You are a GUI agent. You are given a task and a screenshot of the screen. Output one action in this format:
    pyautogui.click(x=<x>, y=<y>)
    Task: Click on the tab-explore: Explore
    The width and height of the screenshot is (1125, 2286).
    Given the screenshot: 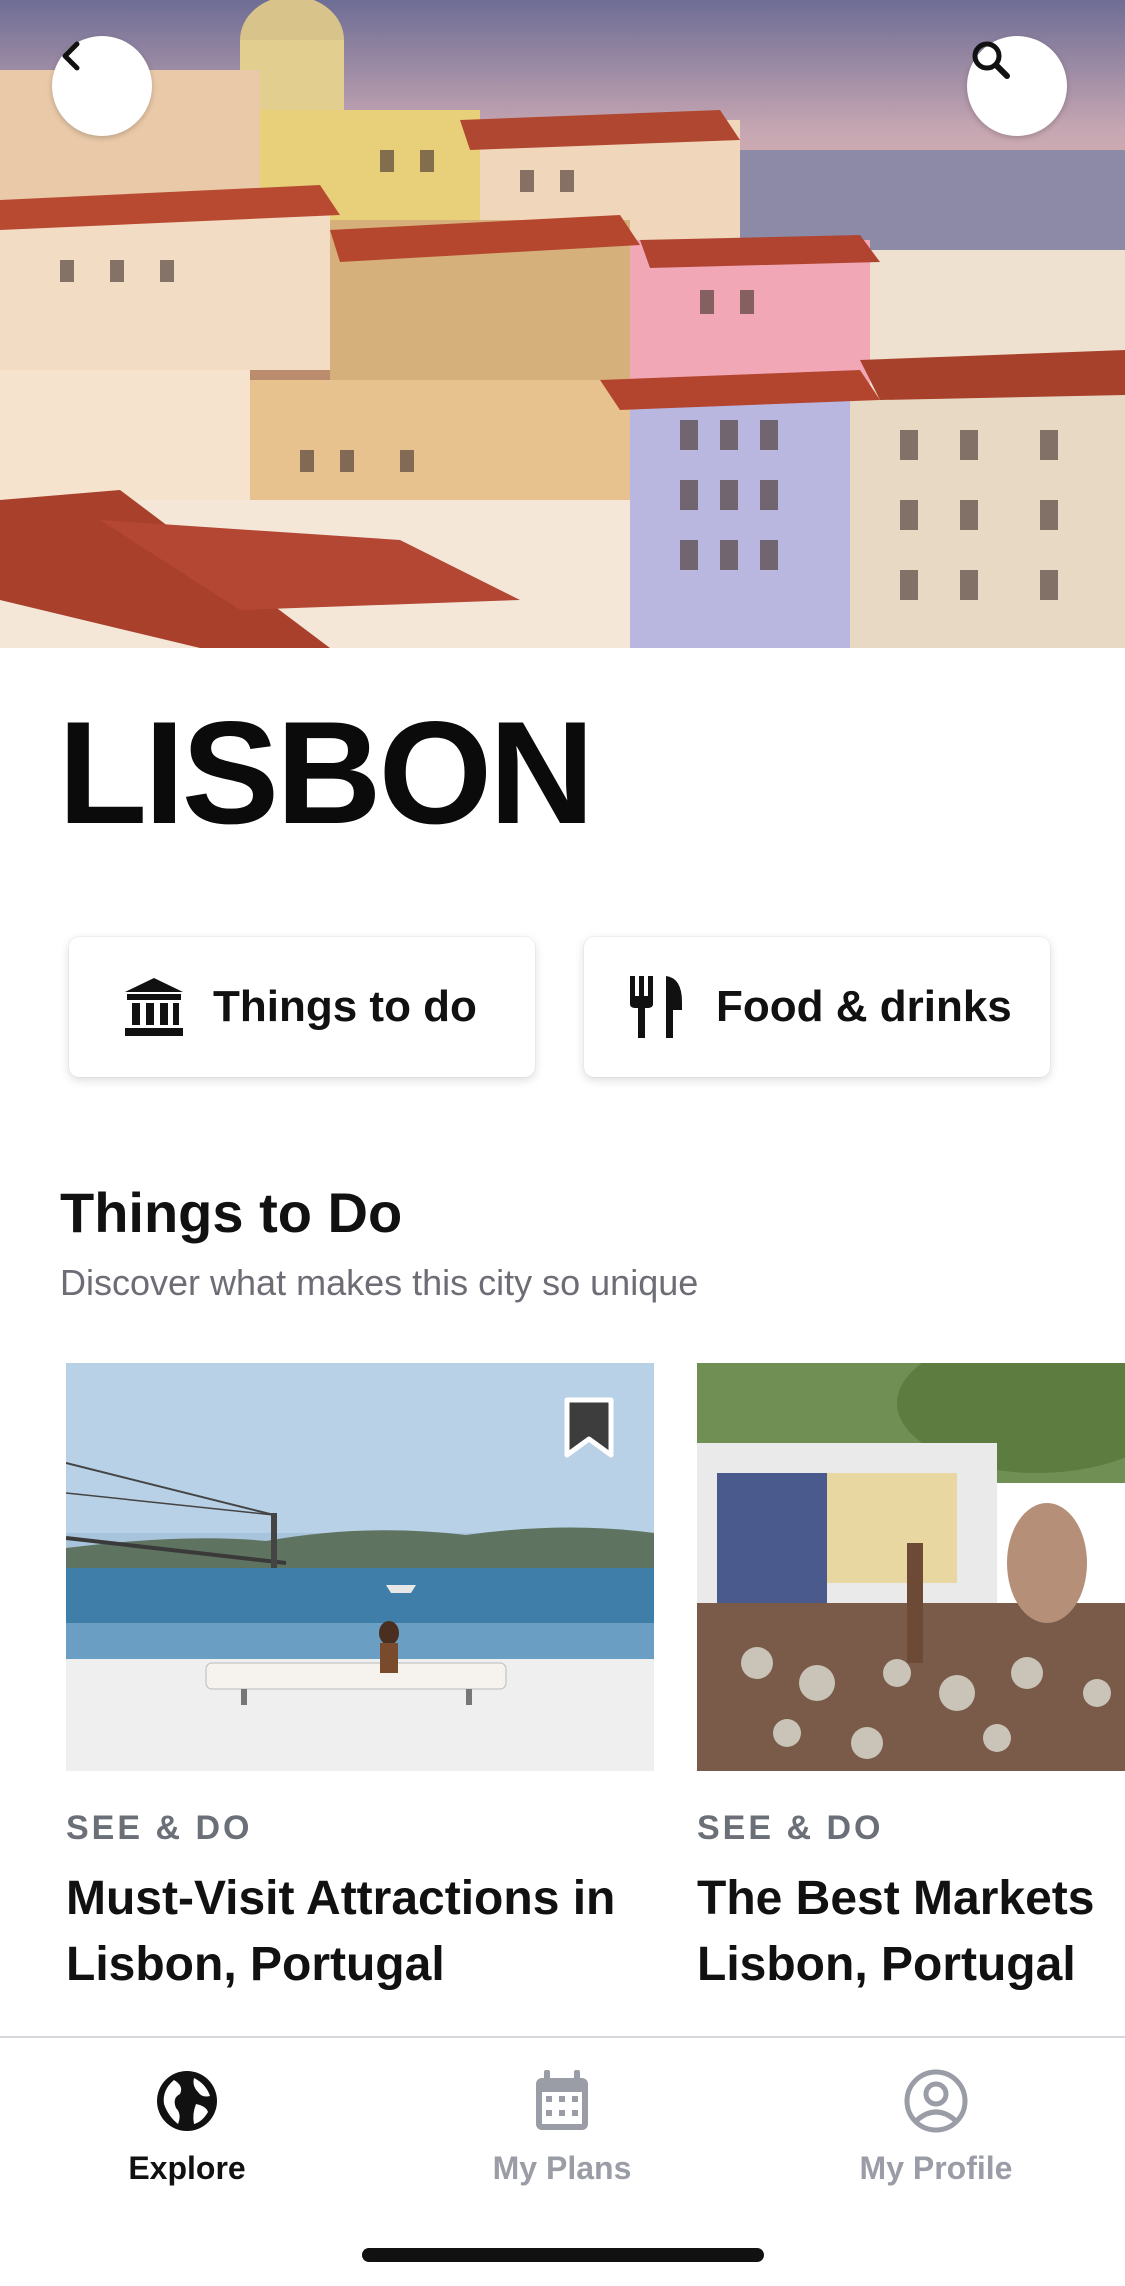 What is the action you would take?
    pyautogui.click(x=187, y=2126)
    